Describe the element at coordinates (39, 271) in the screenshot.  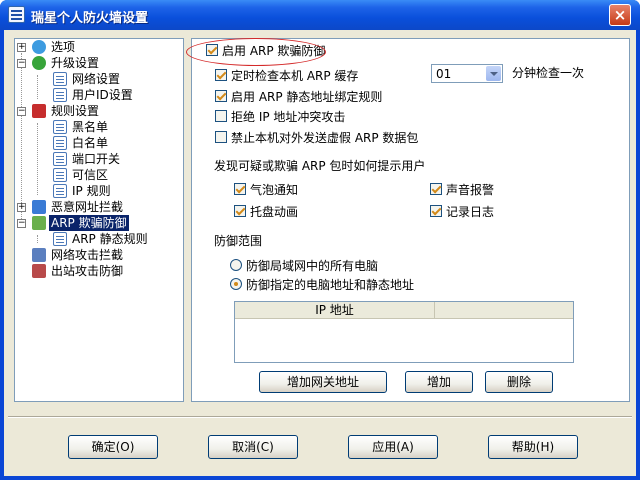
I see `outbound-attack-icon` at that location.